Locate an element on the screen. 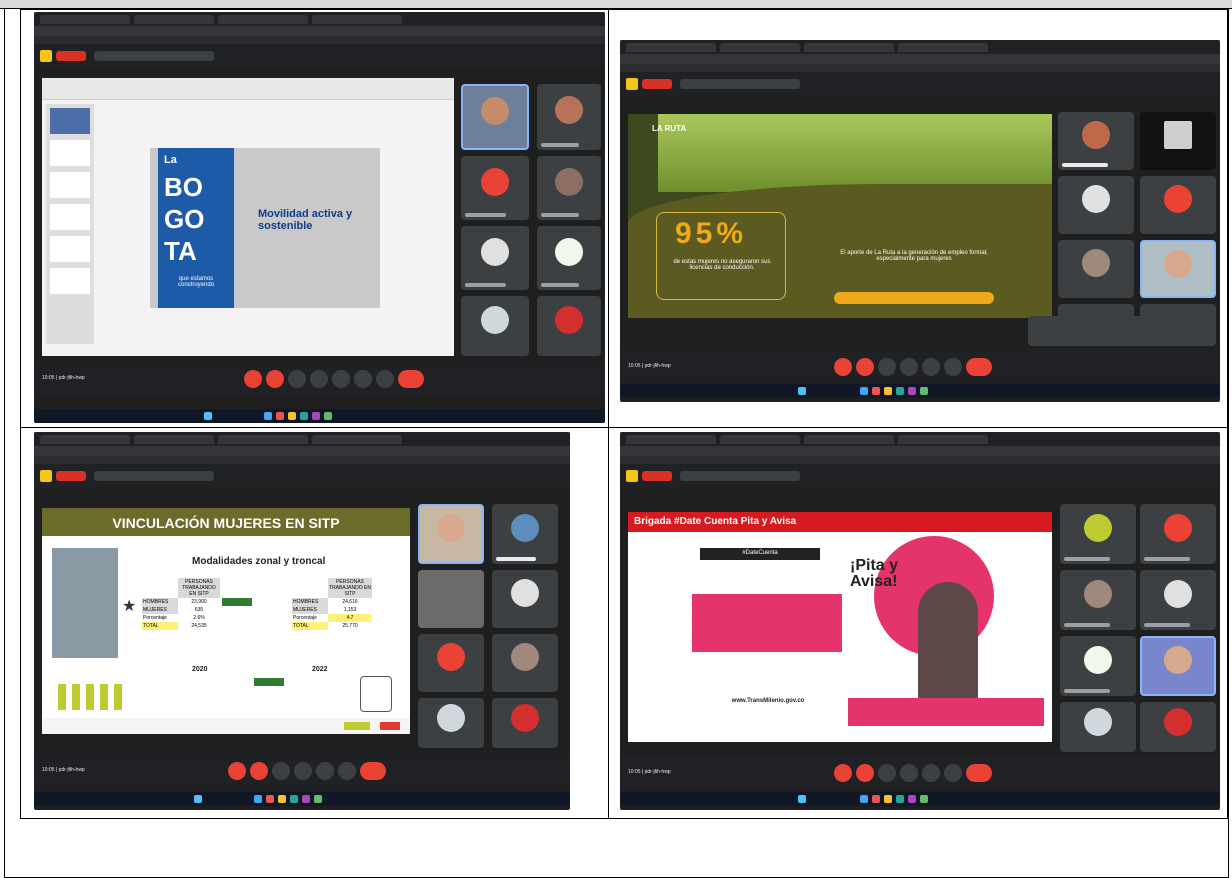 This screenshot has width=1232, height=878. options-button is located at coordinates (385, 379).